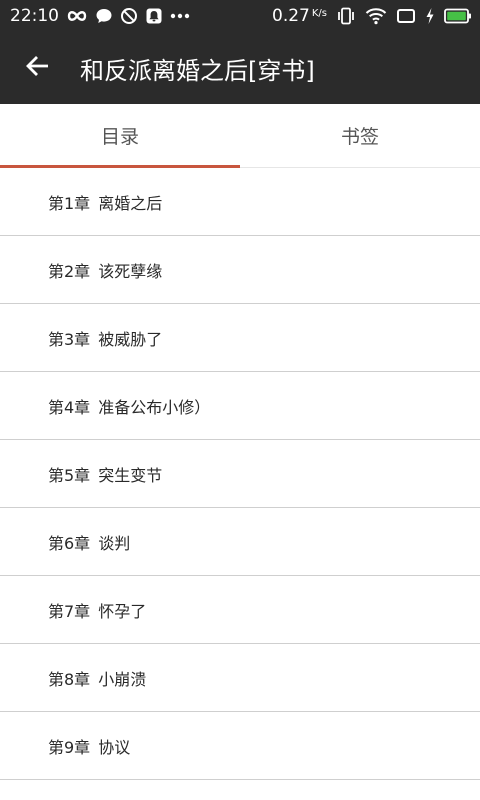  I want to click on chapter-item: 第9章 协议, so click(240, 746).